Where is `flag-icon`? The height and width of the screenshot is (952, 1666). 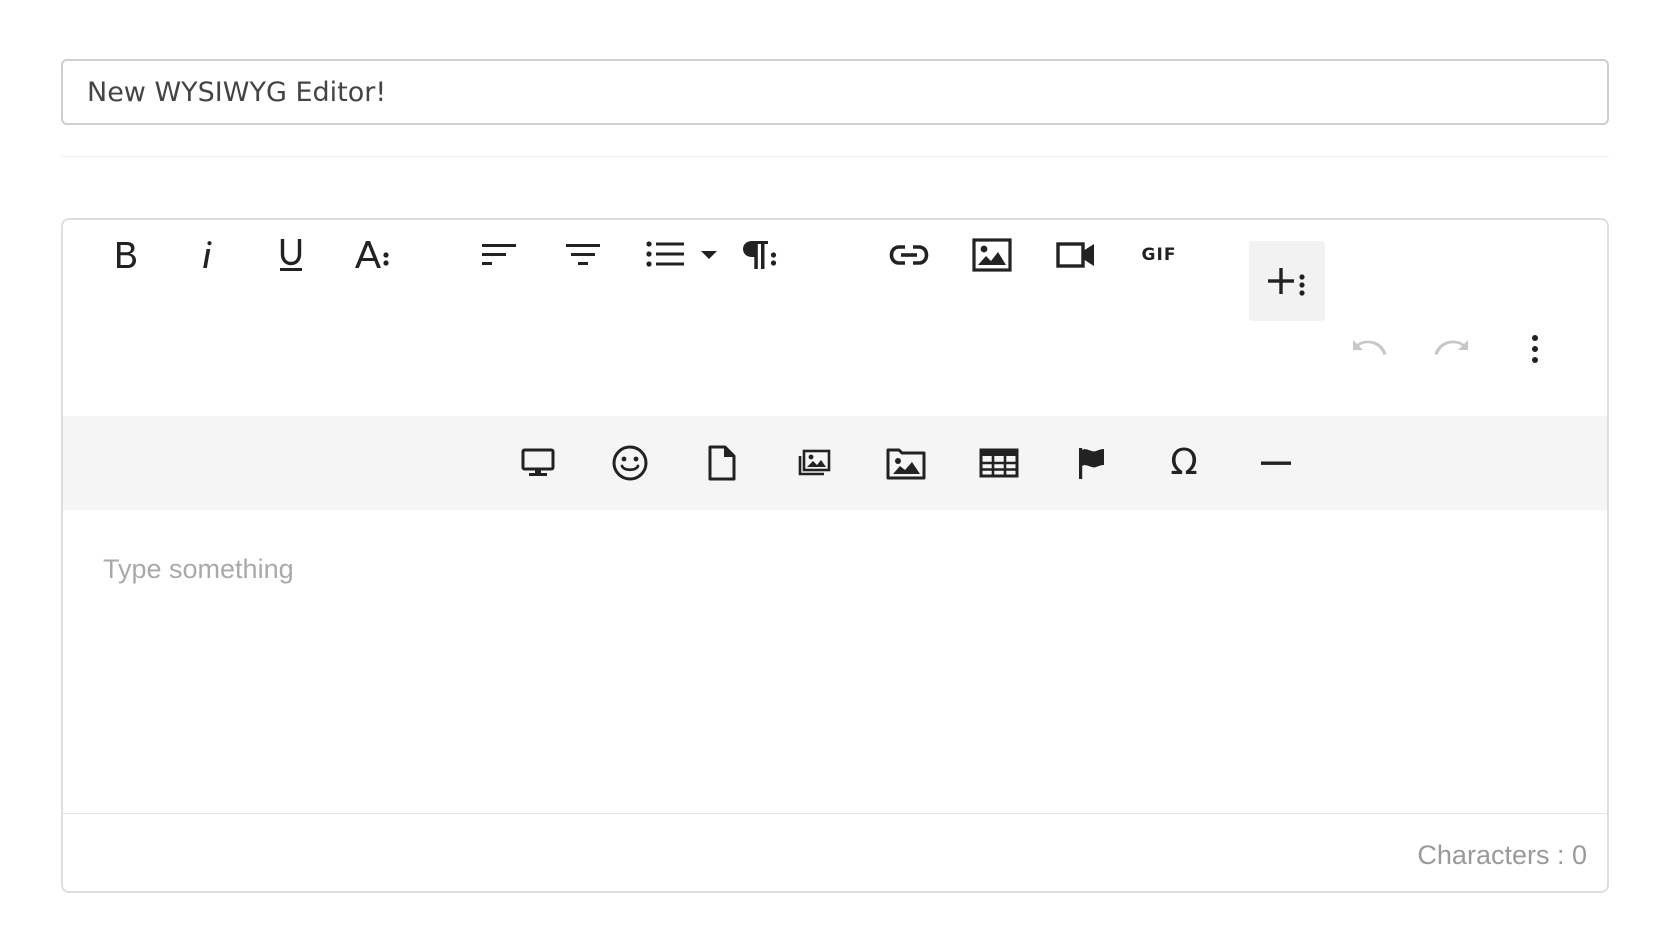
flag-icon is located at coordinates (1091, 463).